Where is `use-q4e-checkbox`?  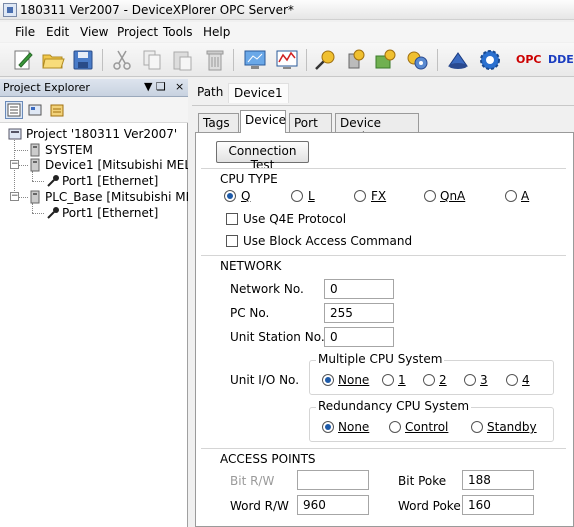 use-q4e-checkbox is located at coordinates (232, 219).